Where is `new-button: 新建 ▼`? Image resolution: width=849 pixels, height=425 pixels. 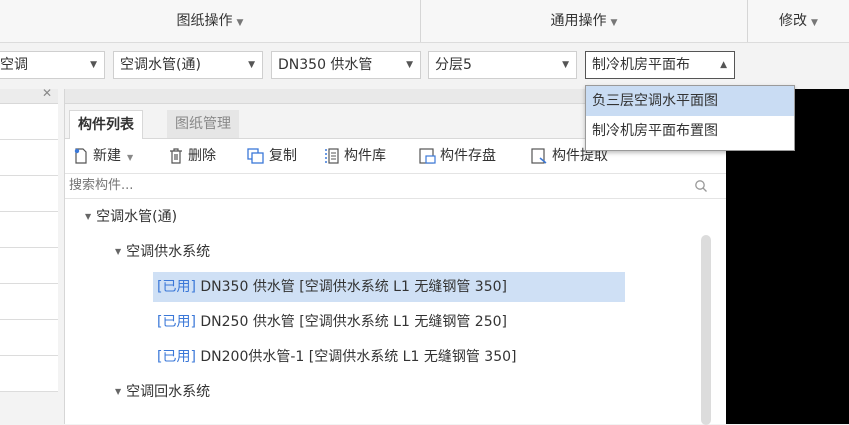 new-button: 新建 ▼ is located at coordinates (103, 156).